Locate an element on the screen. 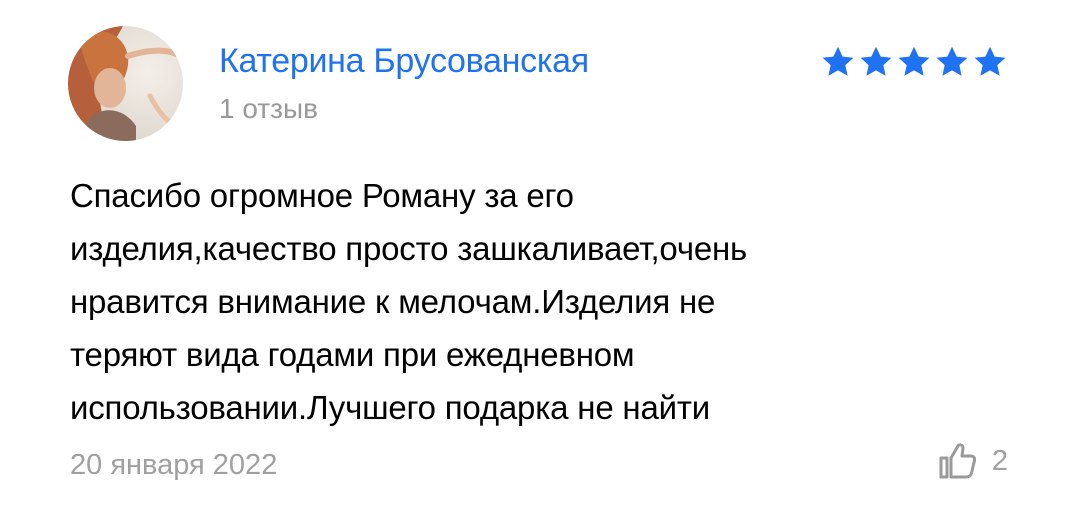 The width and height of the screenshot is (1080, 511). review-text-line: теряют вида годами при ежедневном is located at coordinates (352, 354).